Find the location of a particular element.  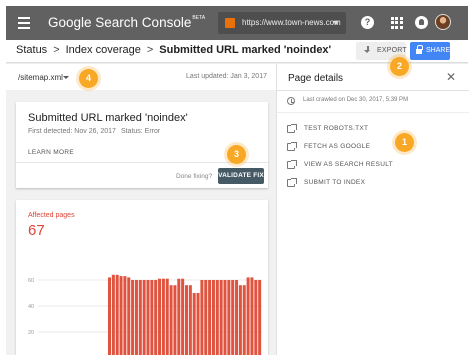

affected-pages-chart: 60 40 20 is located at coordinates (145, 314).